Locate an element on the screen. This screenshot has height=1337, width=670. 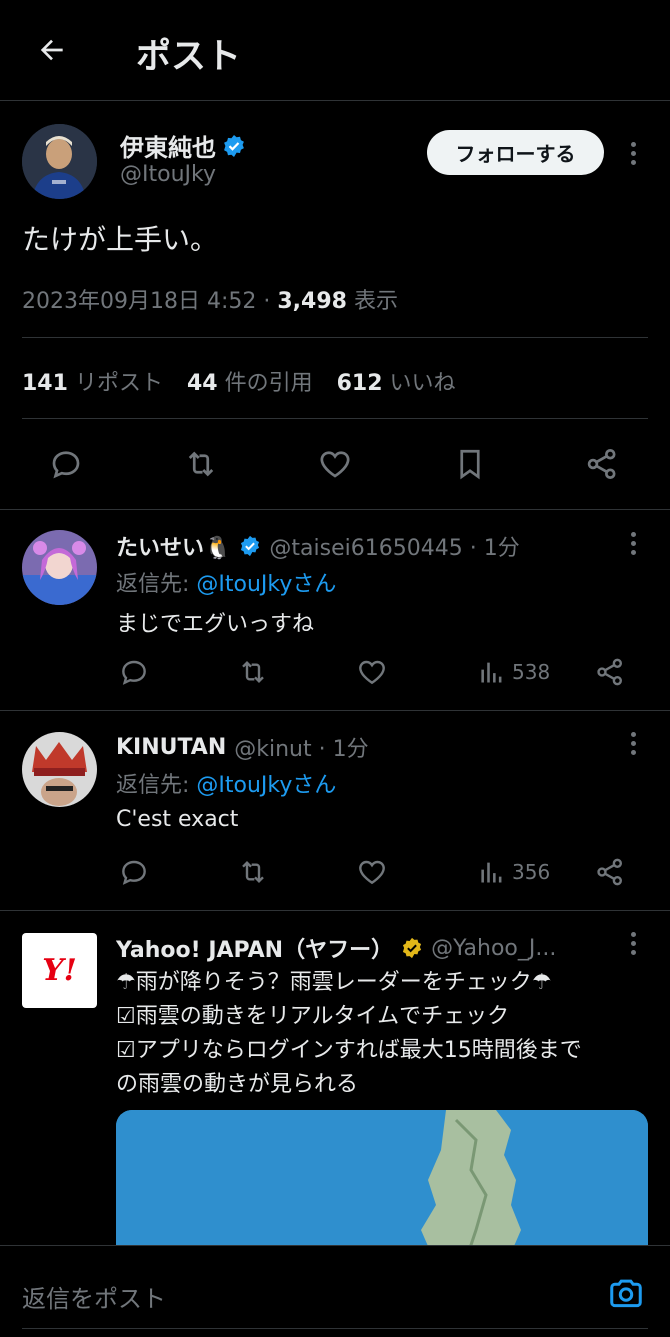
reply-header: たいせい🐧 @taisei61650445 · 1分 is located at coordinates (318, 546).